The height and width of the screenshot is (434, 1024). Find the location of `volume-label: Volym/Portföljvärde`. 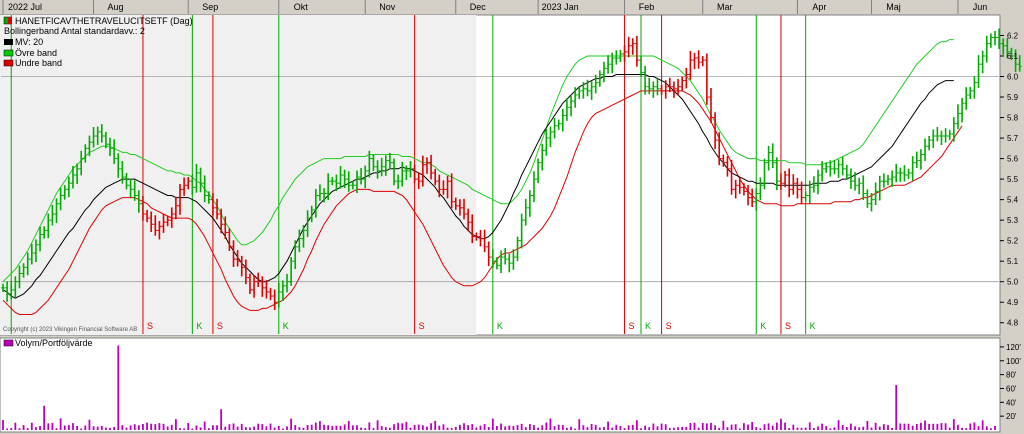

volume-label: Volym/Portföljvärde is located at coordinates (54, 343).